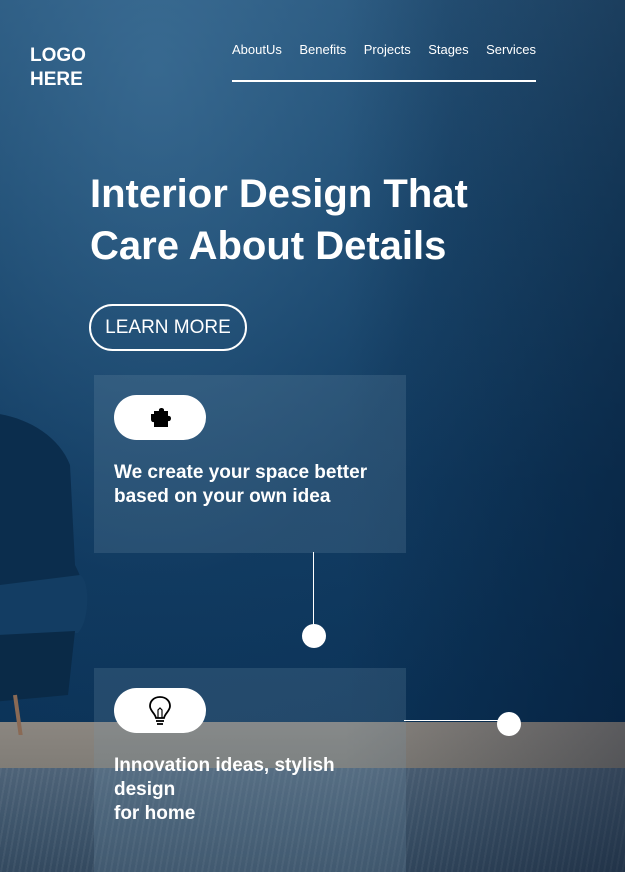 This screenshot has height=872, width=625. Describe the element at coordinates (257, 49) in the screenshot. I see `nav-item-about-us: AboutUs` at that location.